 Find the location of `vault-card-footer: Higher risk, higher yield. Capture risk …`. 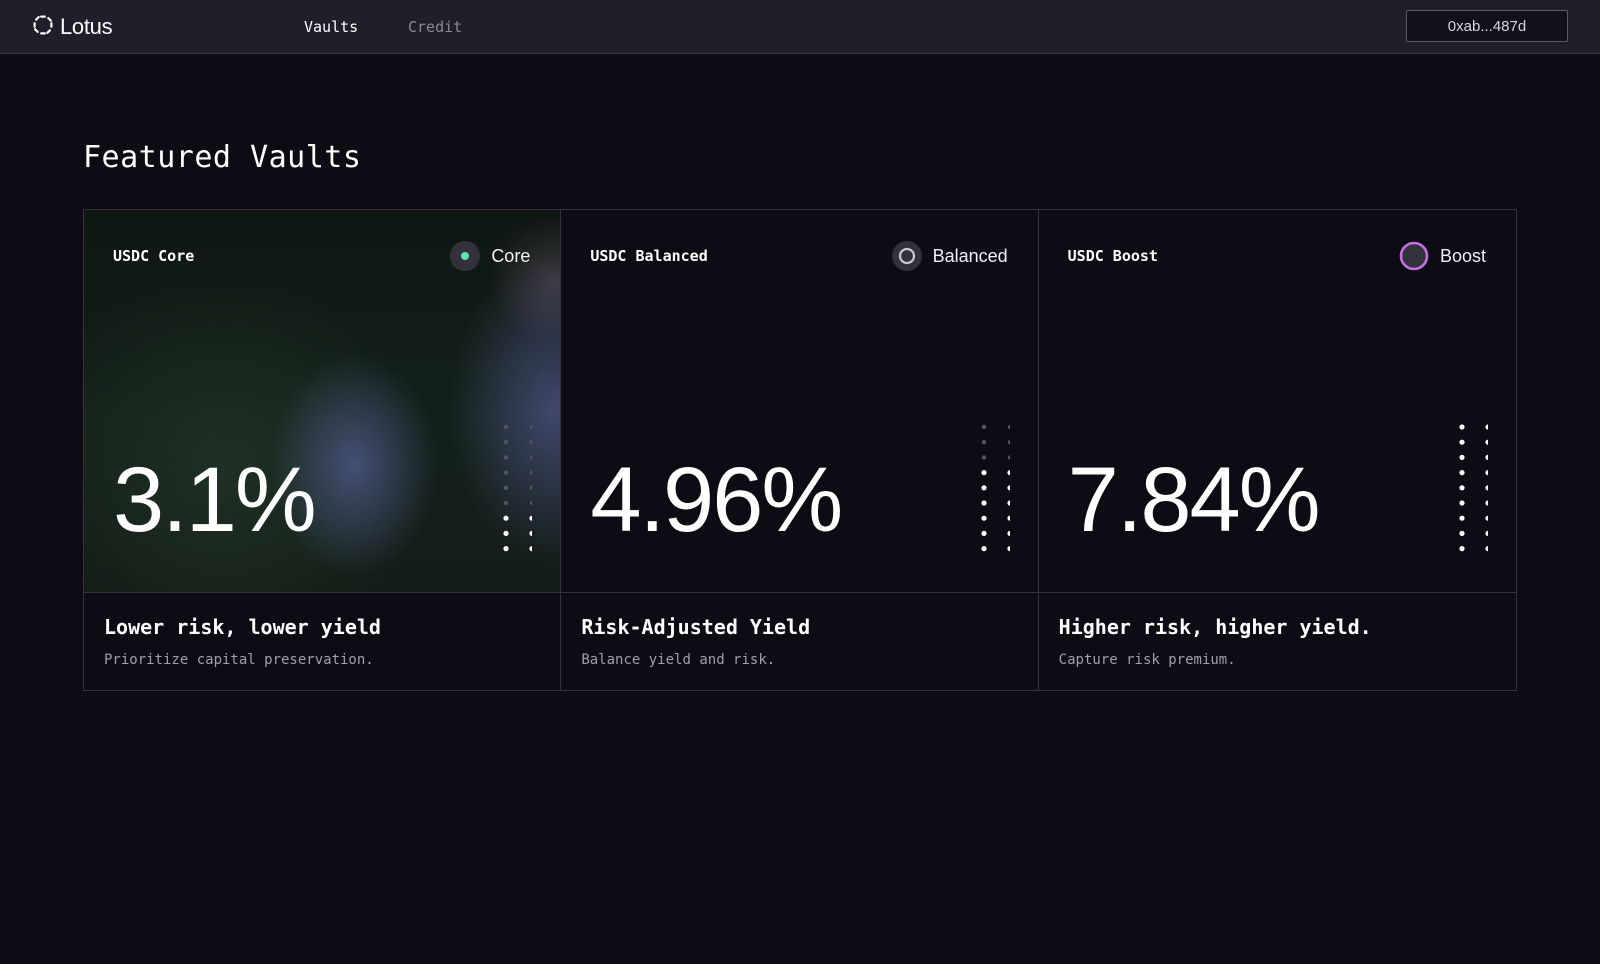

vault-card-footer: Higher risk, higher yield. Capture risk … is located at coordinates (1277, 641).